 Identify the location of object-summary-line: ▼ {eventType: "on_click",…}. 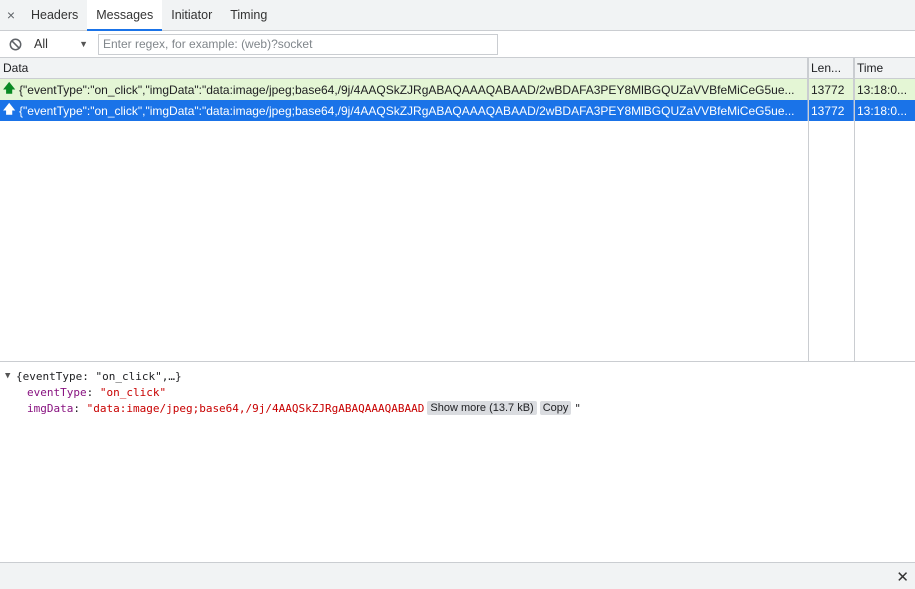
(460, 376).